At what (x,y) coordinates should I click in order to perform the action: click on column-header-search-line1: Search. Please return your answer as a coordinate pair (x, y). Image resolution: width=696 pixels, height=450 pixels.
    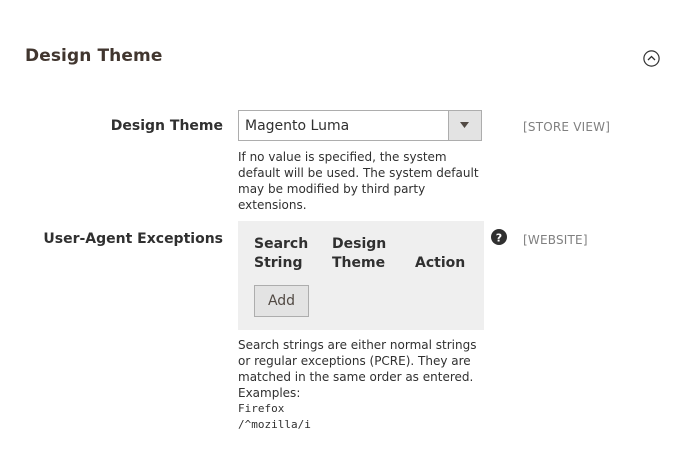
    Looking at the image, I should click on (281, 244).